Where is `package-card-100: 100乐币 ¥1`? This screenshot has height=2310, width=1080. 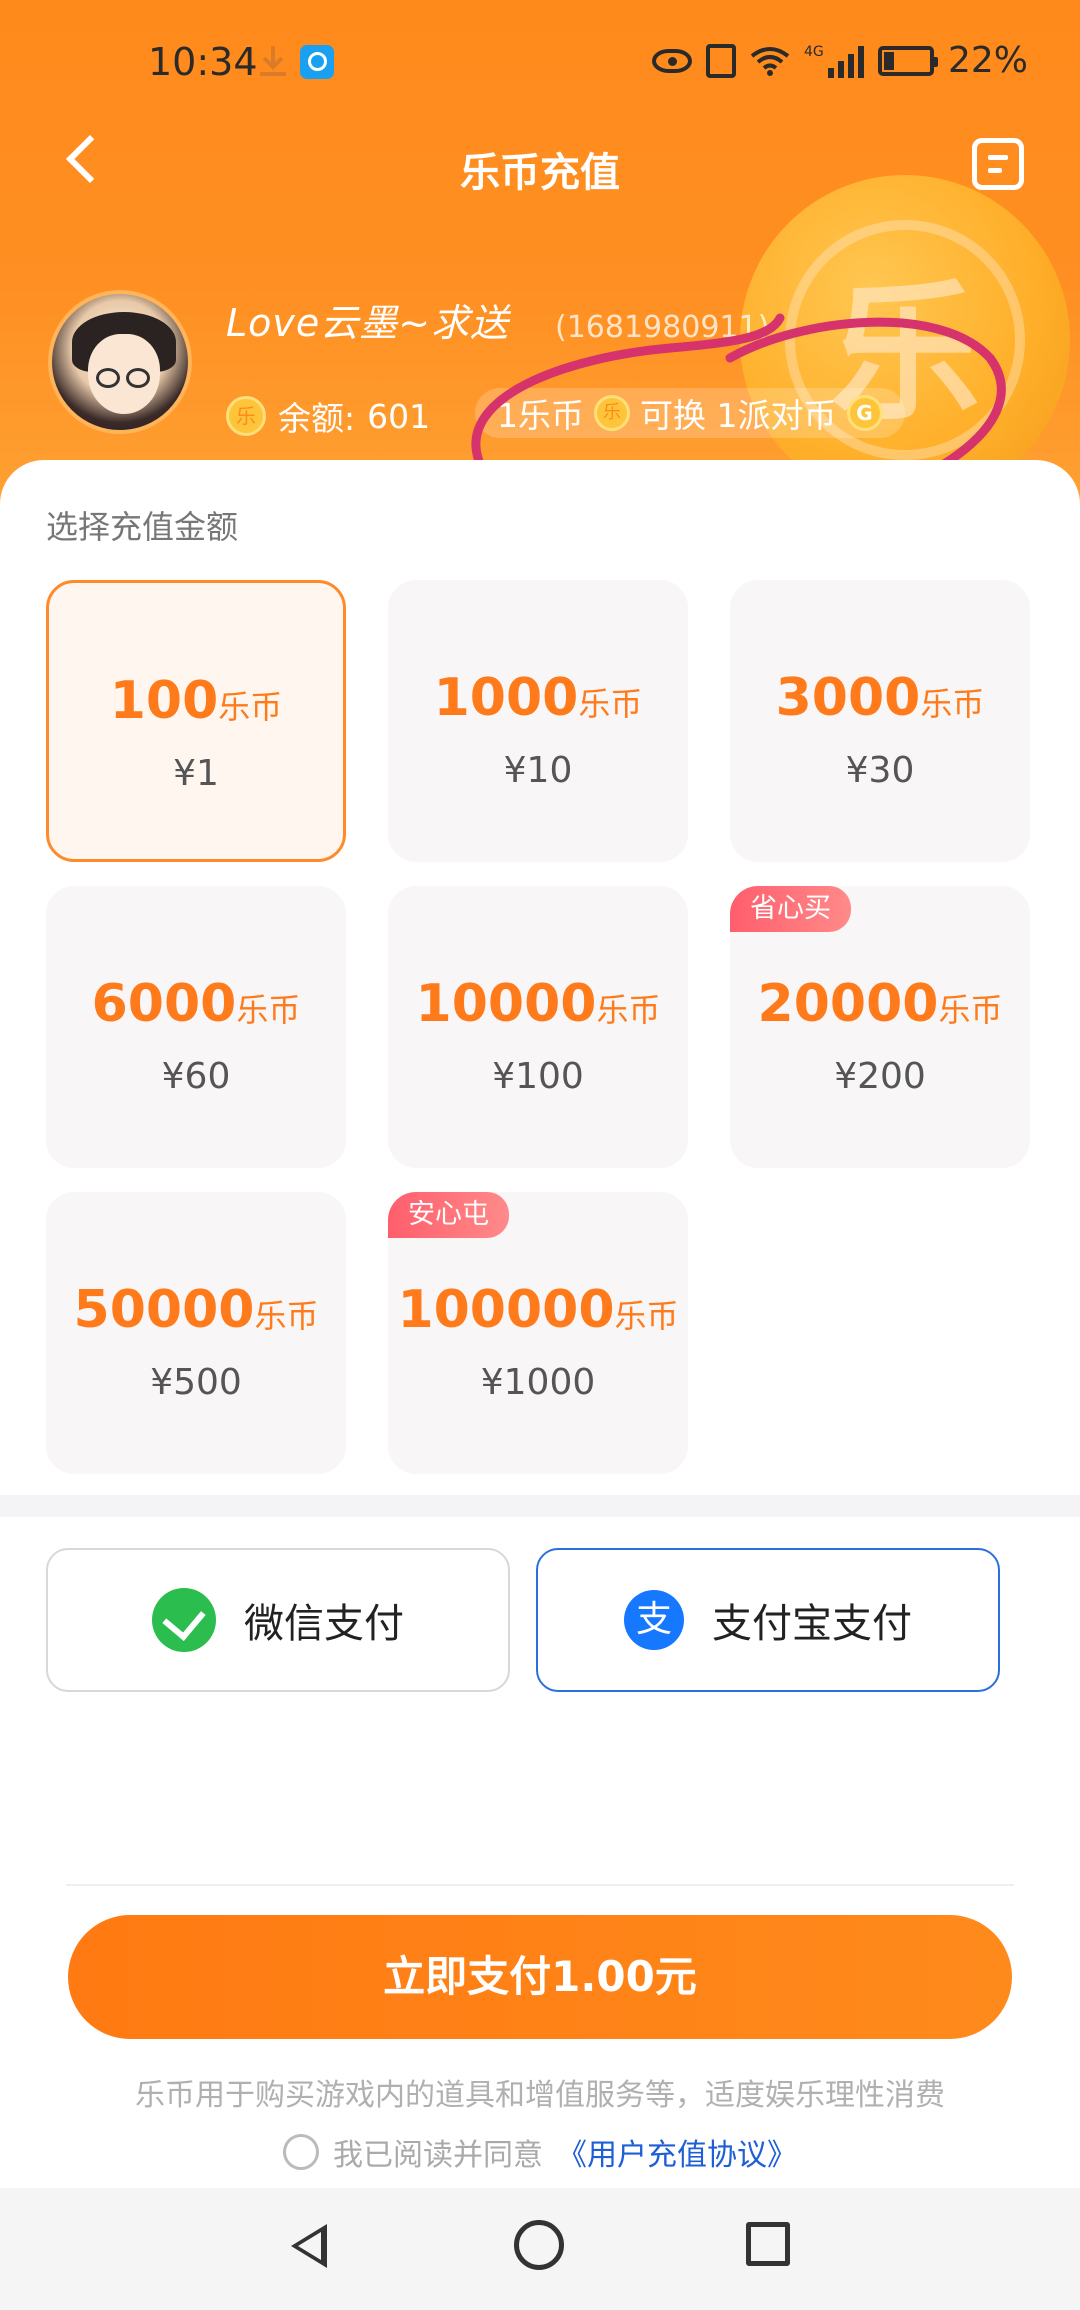
package-card-100: 100乐币 ¥1 is located at coordinates (196, 721).